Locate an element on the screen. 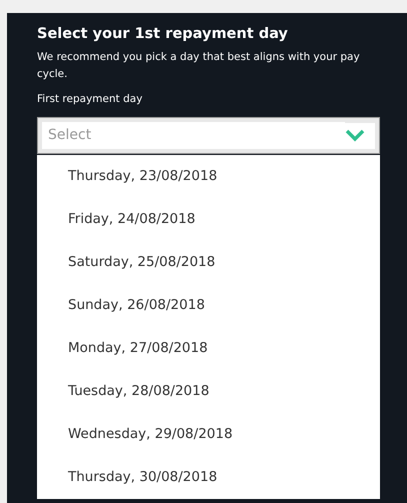  field-label: First repayment day is located at coordinates (90, 100).